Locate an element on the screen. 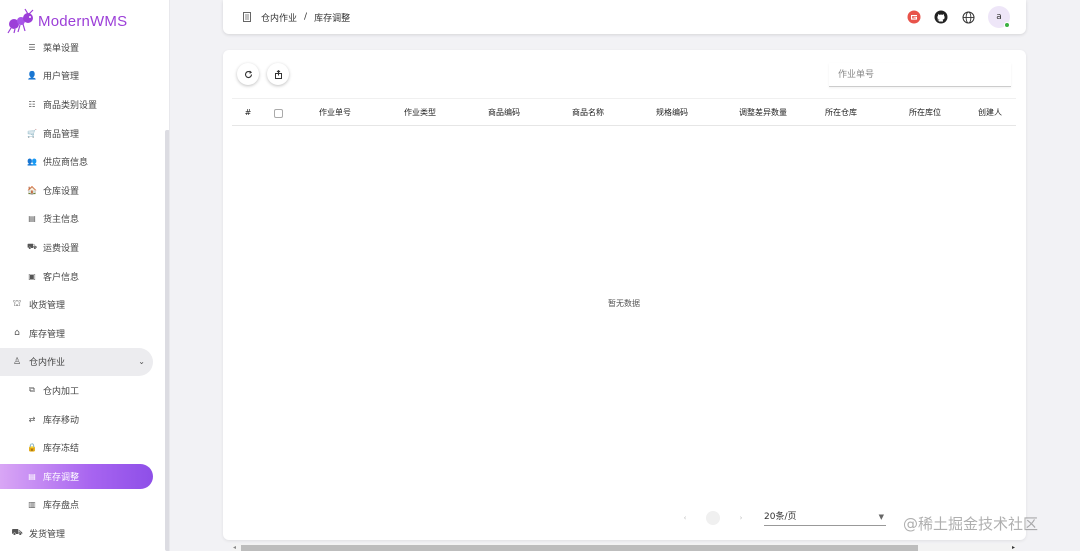 Image resolution: width=1080 pixels, height=551 pixels. breadcrumb: 仓内作业 / 库存调整 is located at coordinates (305, 17).